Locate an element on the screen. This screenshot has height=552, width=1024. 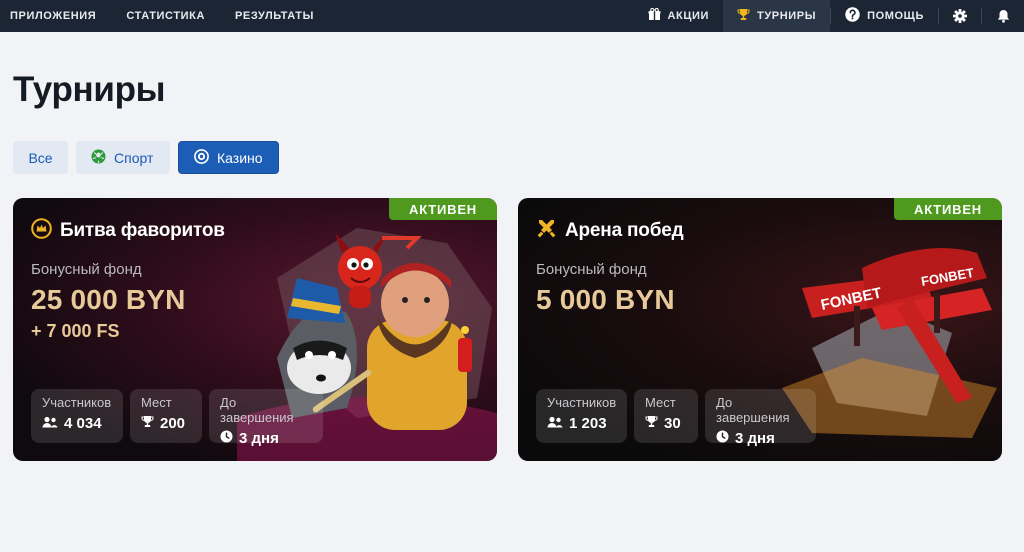
stat-participants: Участников 4 034 is located at coordinates (77, 416).